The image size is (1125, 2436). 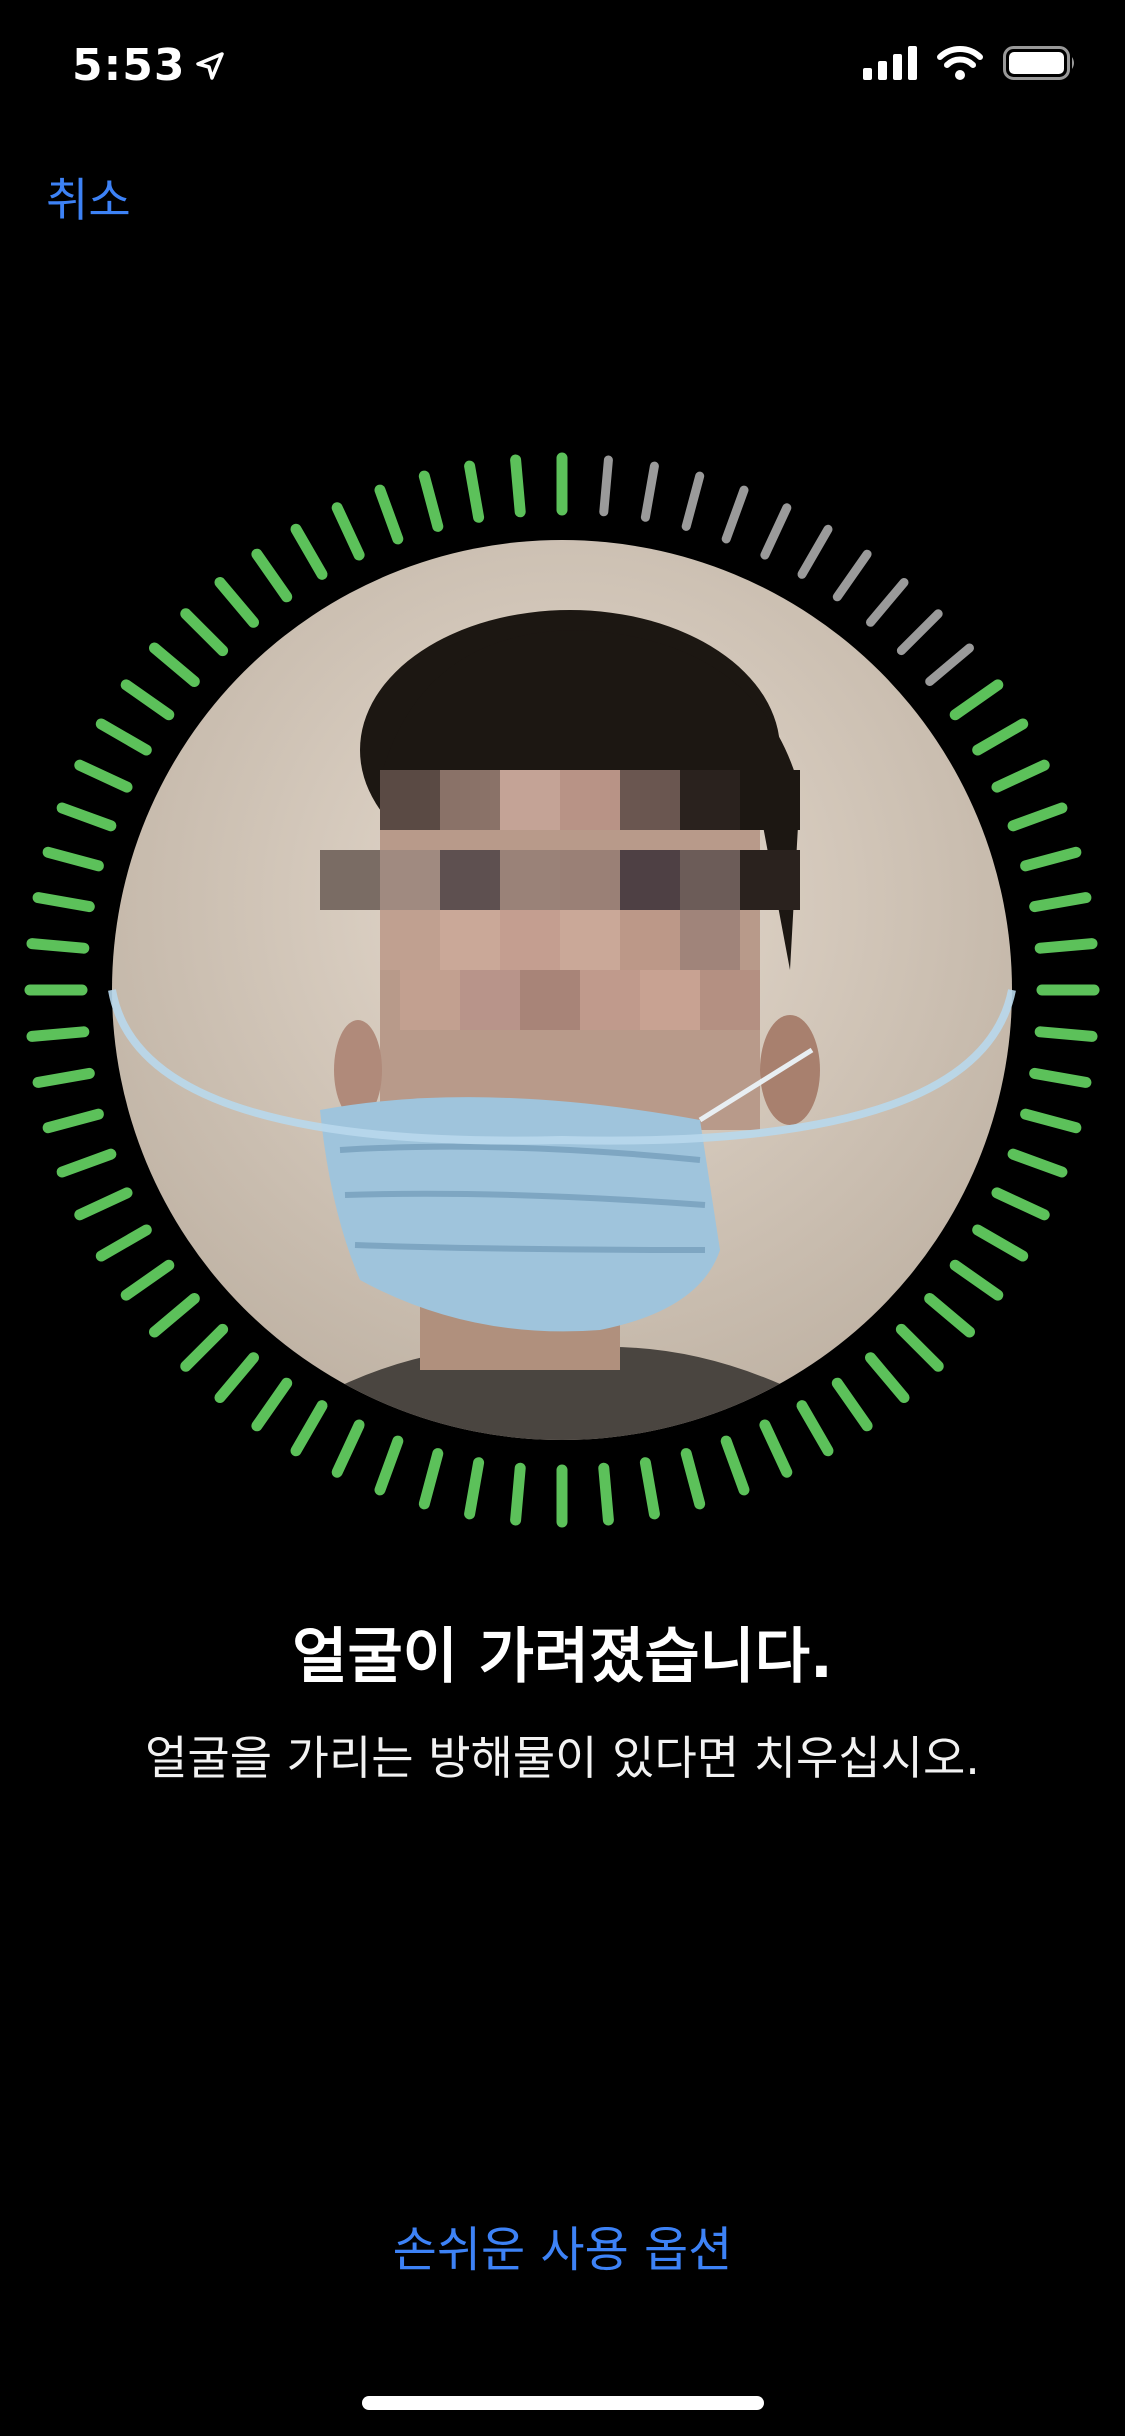 What do you see at coordinates (560, 950) in the screenshot?
I see `face-blur-mosaic` at bounding box center [560, 950].